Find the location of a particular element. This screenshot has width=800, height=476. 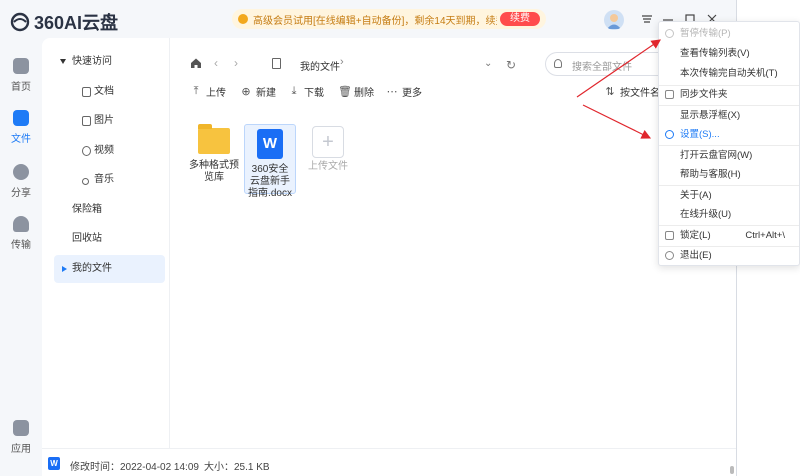

modified-time: 修改时间：2022-04-02 14:09 is located at coordinates (134, 467).